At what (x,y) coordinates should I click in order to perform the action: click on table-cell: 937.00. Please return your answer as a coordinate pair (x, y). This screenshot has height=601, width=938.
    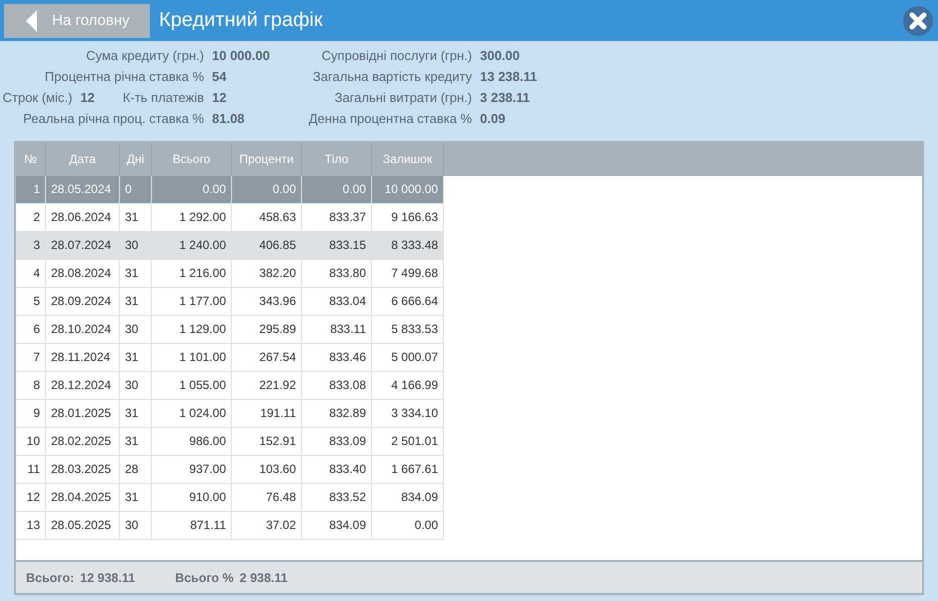
    Looking at the image, I should click on (192, 469).